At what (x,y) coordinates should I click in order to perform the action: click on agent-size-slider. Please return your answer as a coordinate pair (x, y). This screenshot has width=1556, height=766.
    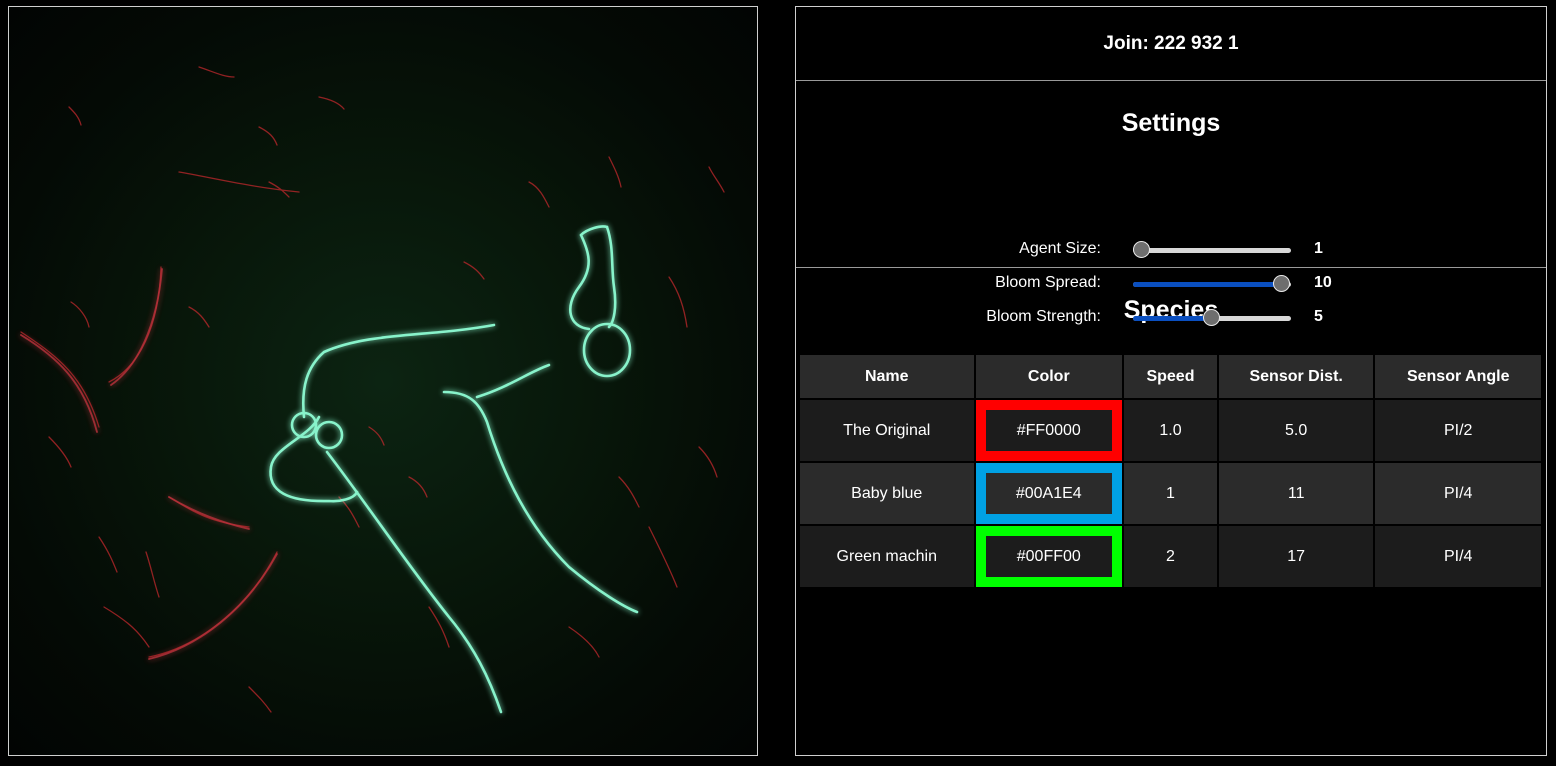
    Looking at the image, I should click on (1212, 249).